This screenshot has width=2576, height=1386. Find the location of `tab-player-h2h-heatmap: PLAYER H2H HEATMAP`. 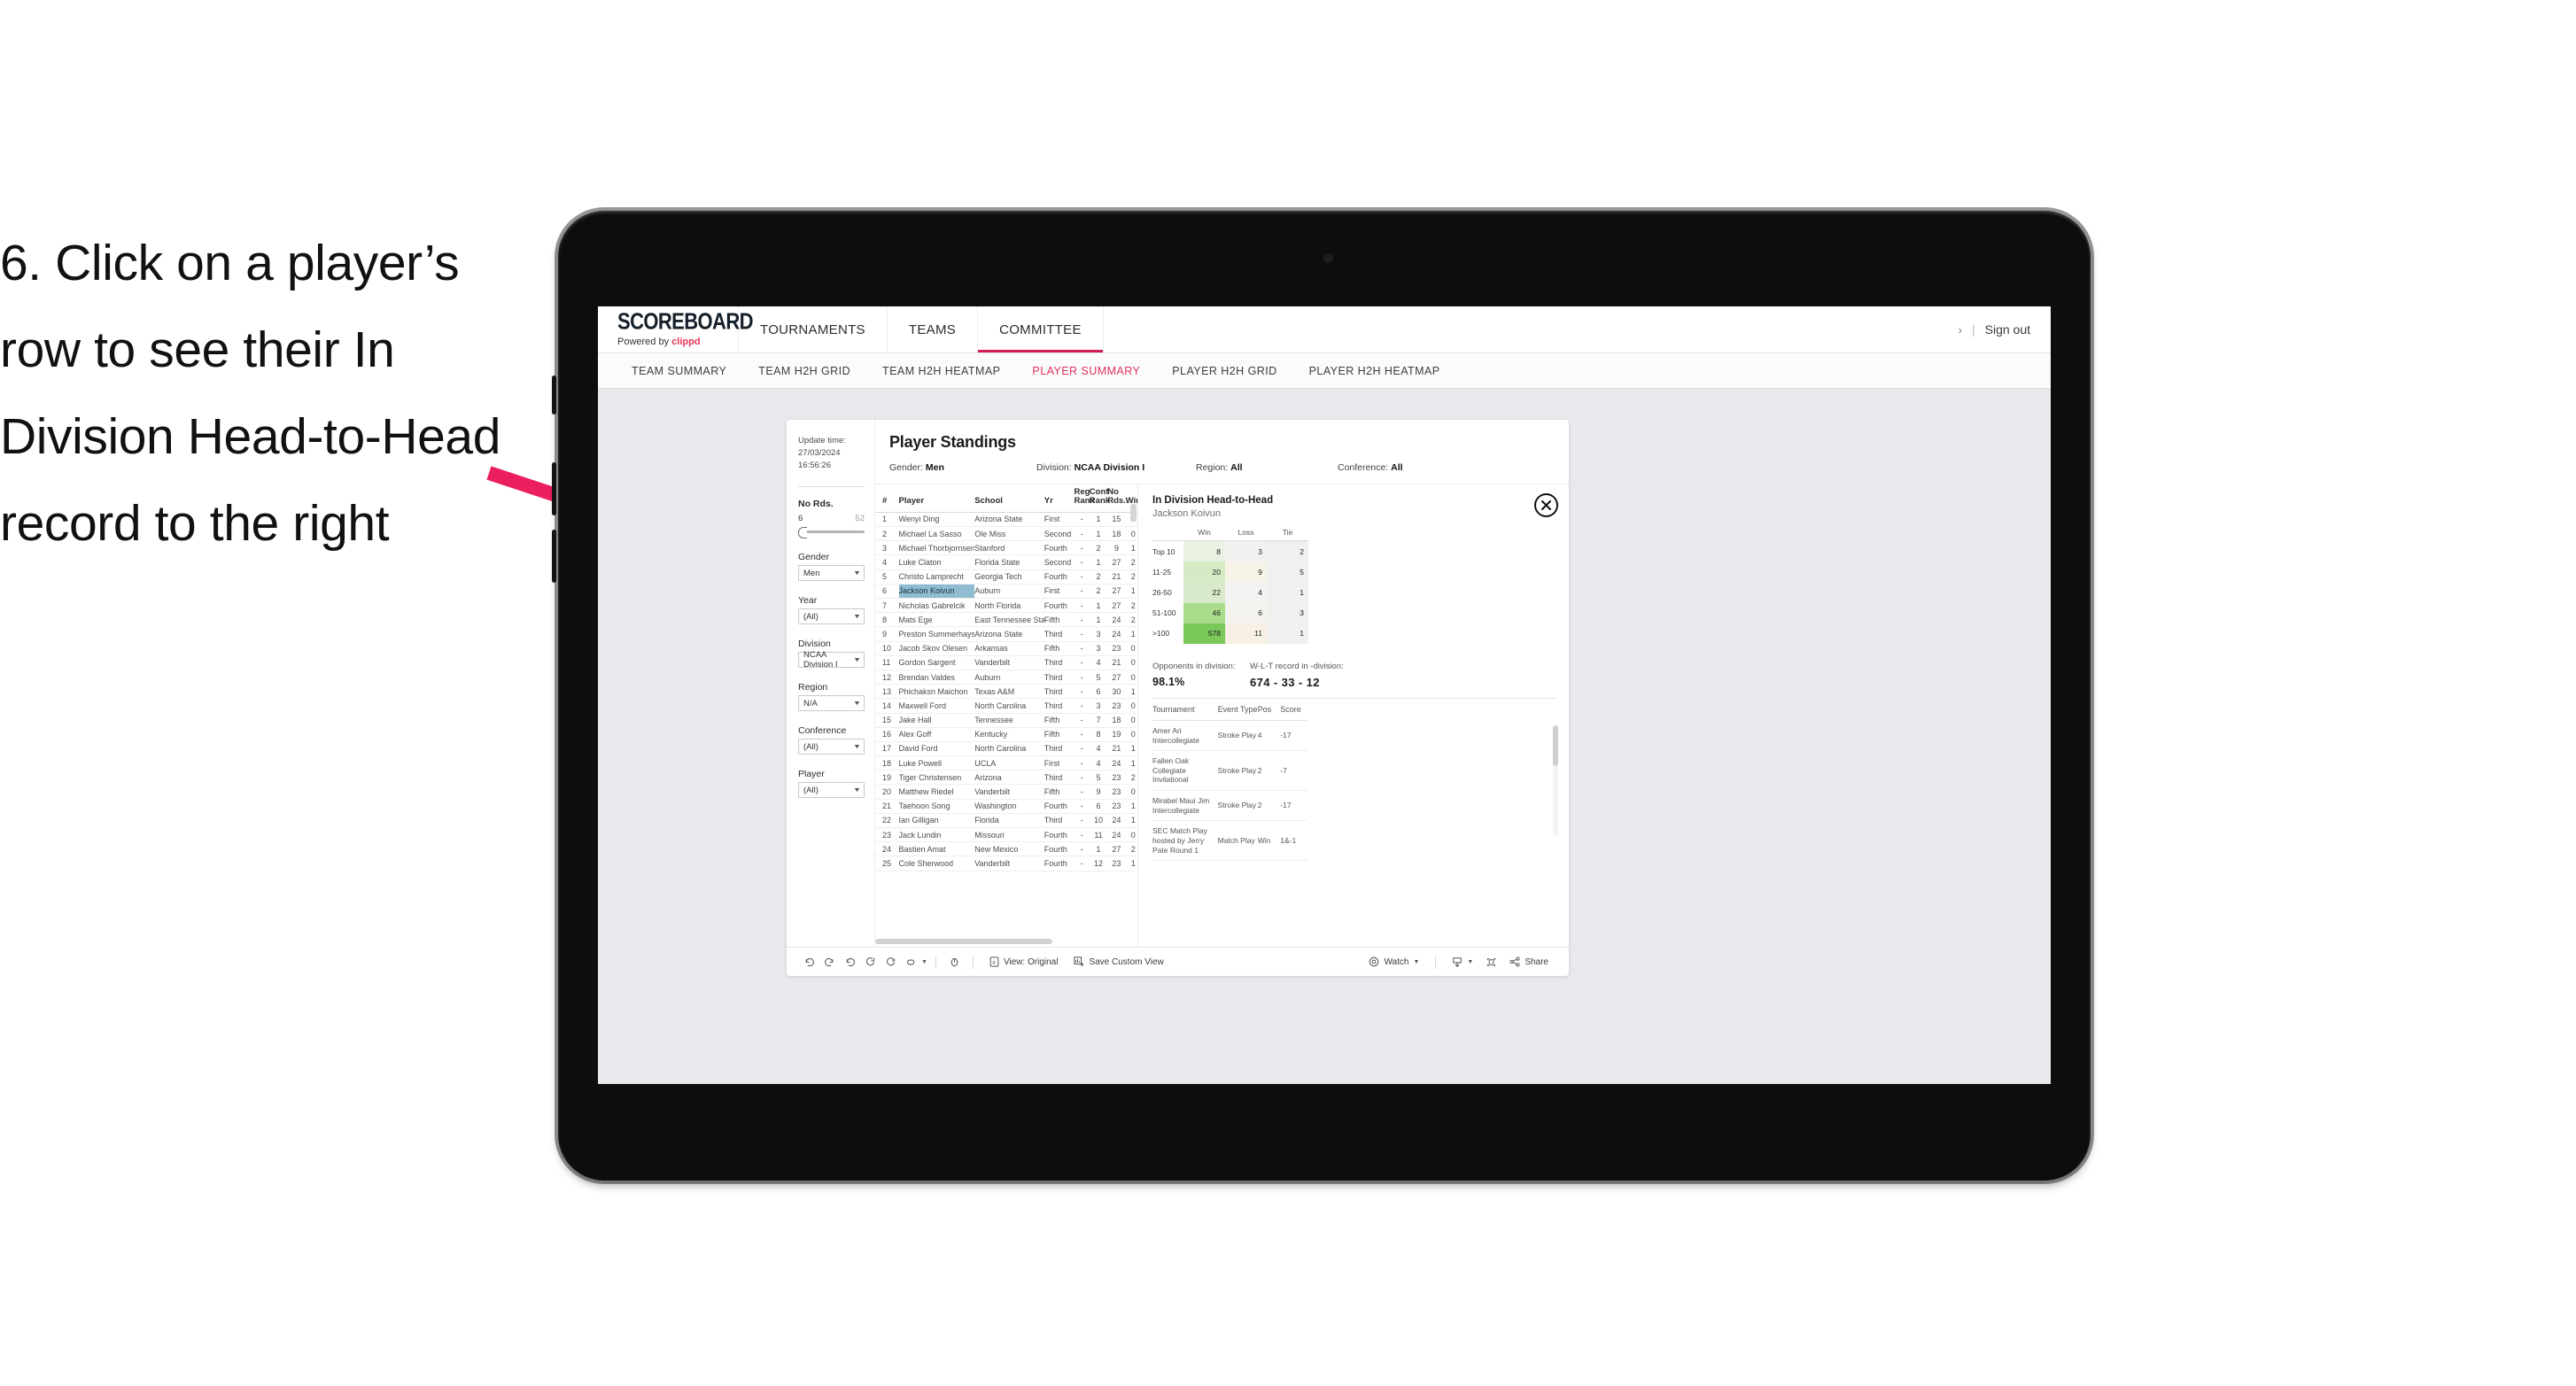

tab-player-h2h-heatmap: PLAYER H2H HEATMAP is located at coordinates (1374, 371).